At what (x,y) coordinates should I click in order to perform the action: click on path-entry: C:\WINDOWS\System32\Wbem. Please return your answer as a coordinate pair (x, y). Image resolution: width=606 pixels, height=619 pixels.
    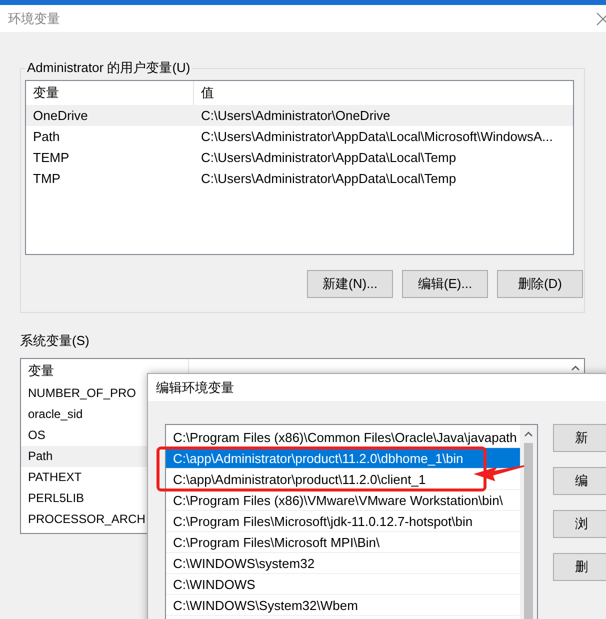
    Looking at the image, I should click on (343, 605).